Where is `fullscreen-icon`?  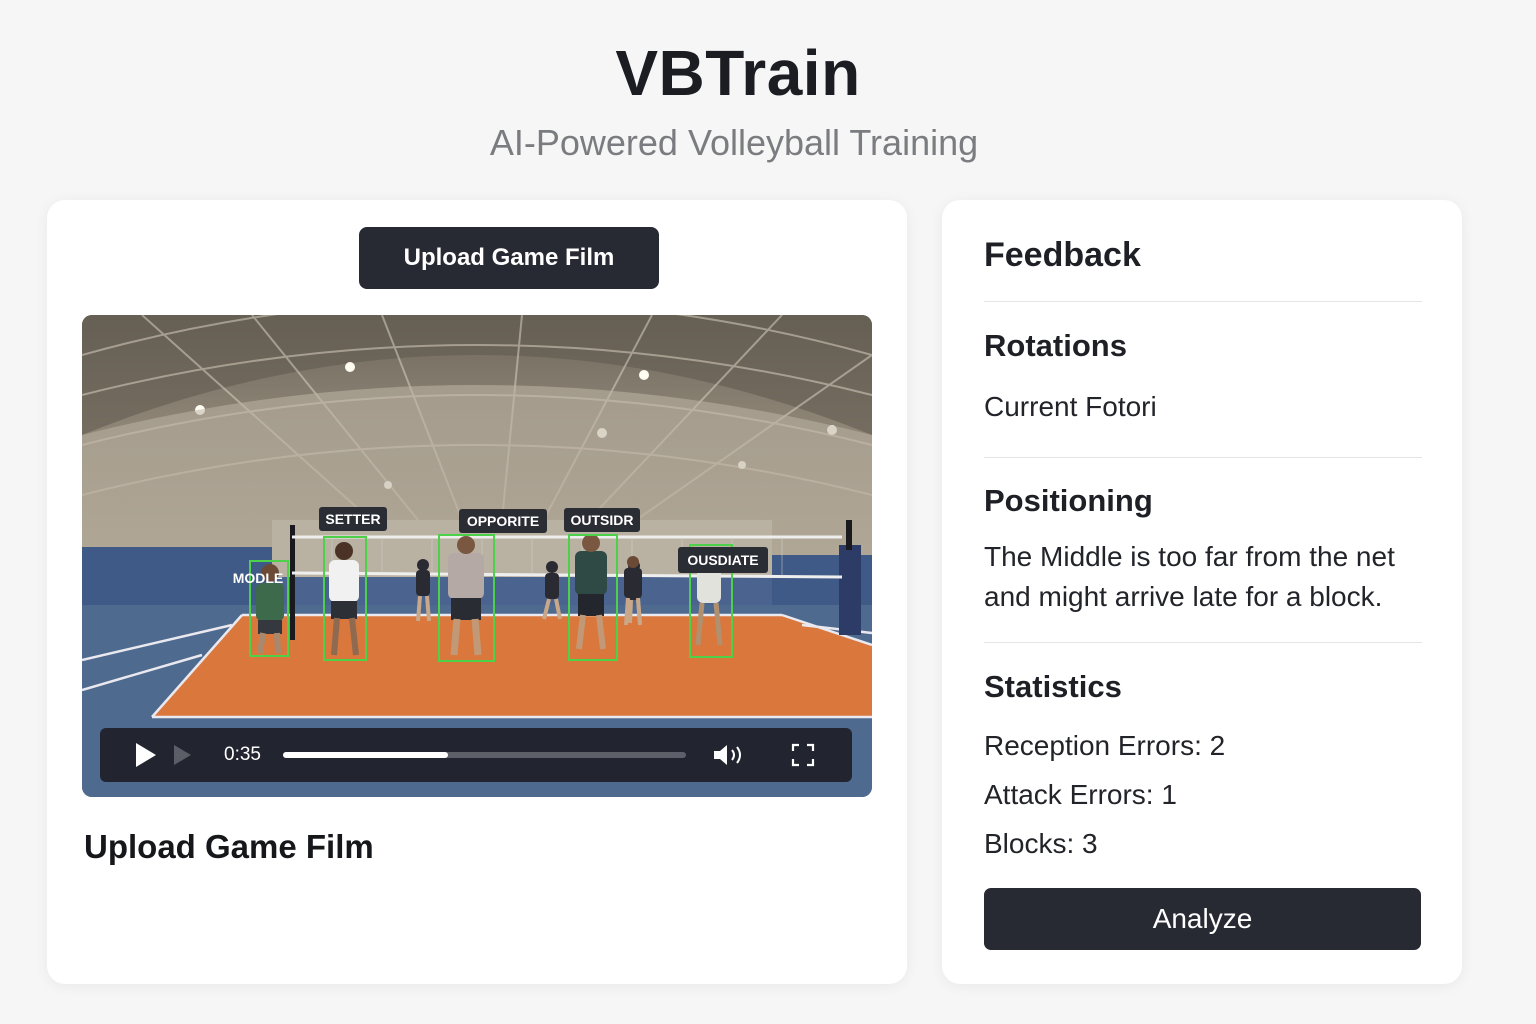
fullscreen-icon is located at coordinates (803, 755).